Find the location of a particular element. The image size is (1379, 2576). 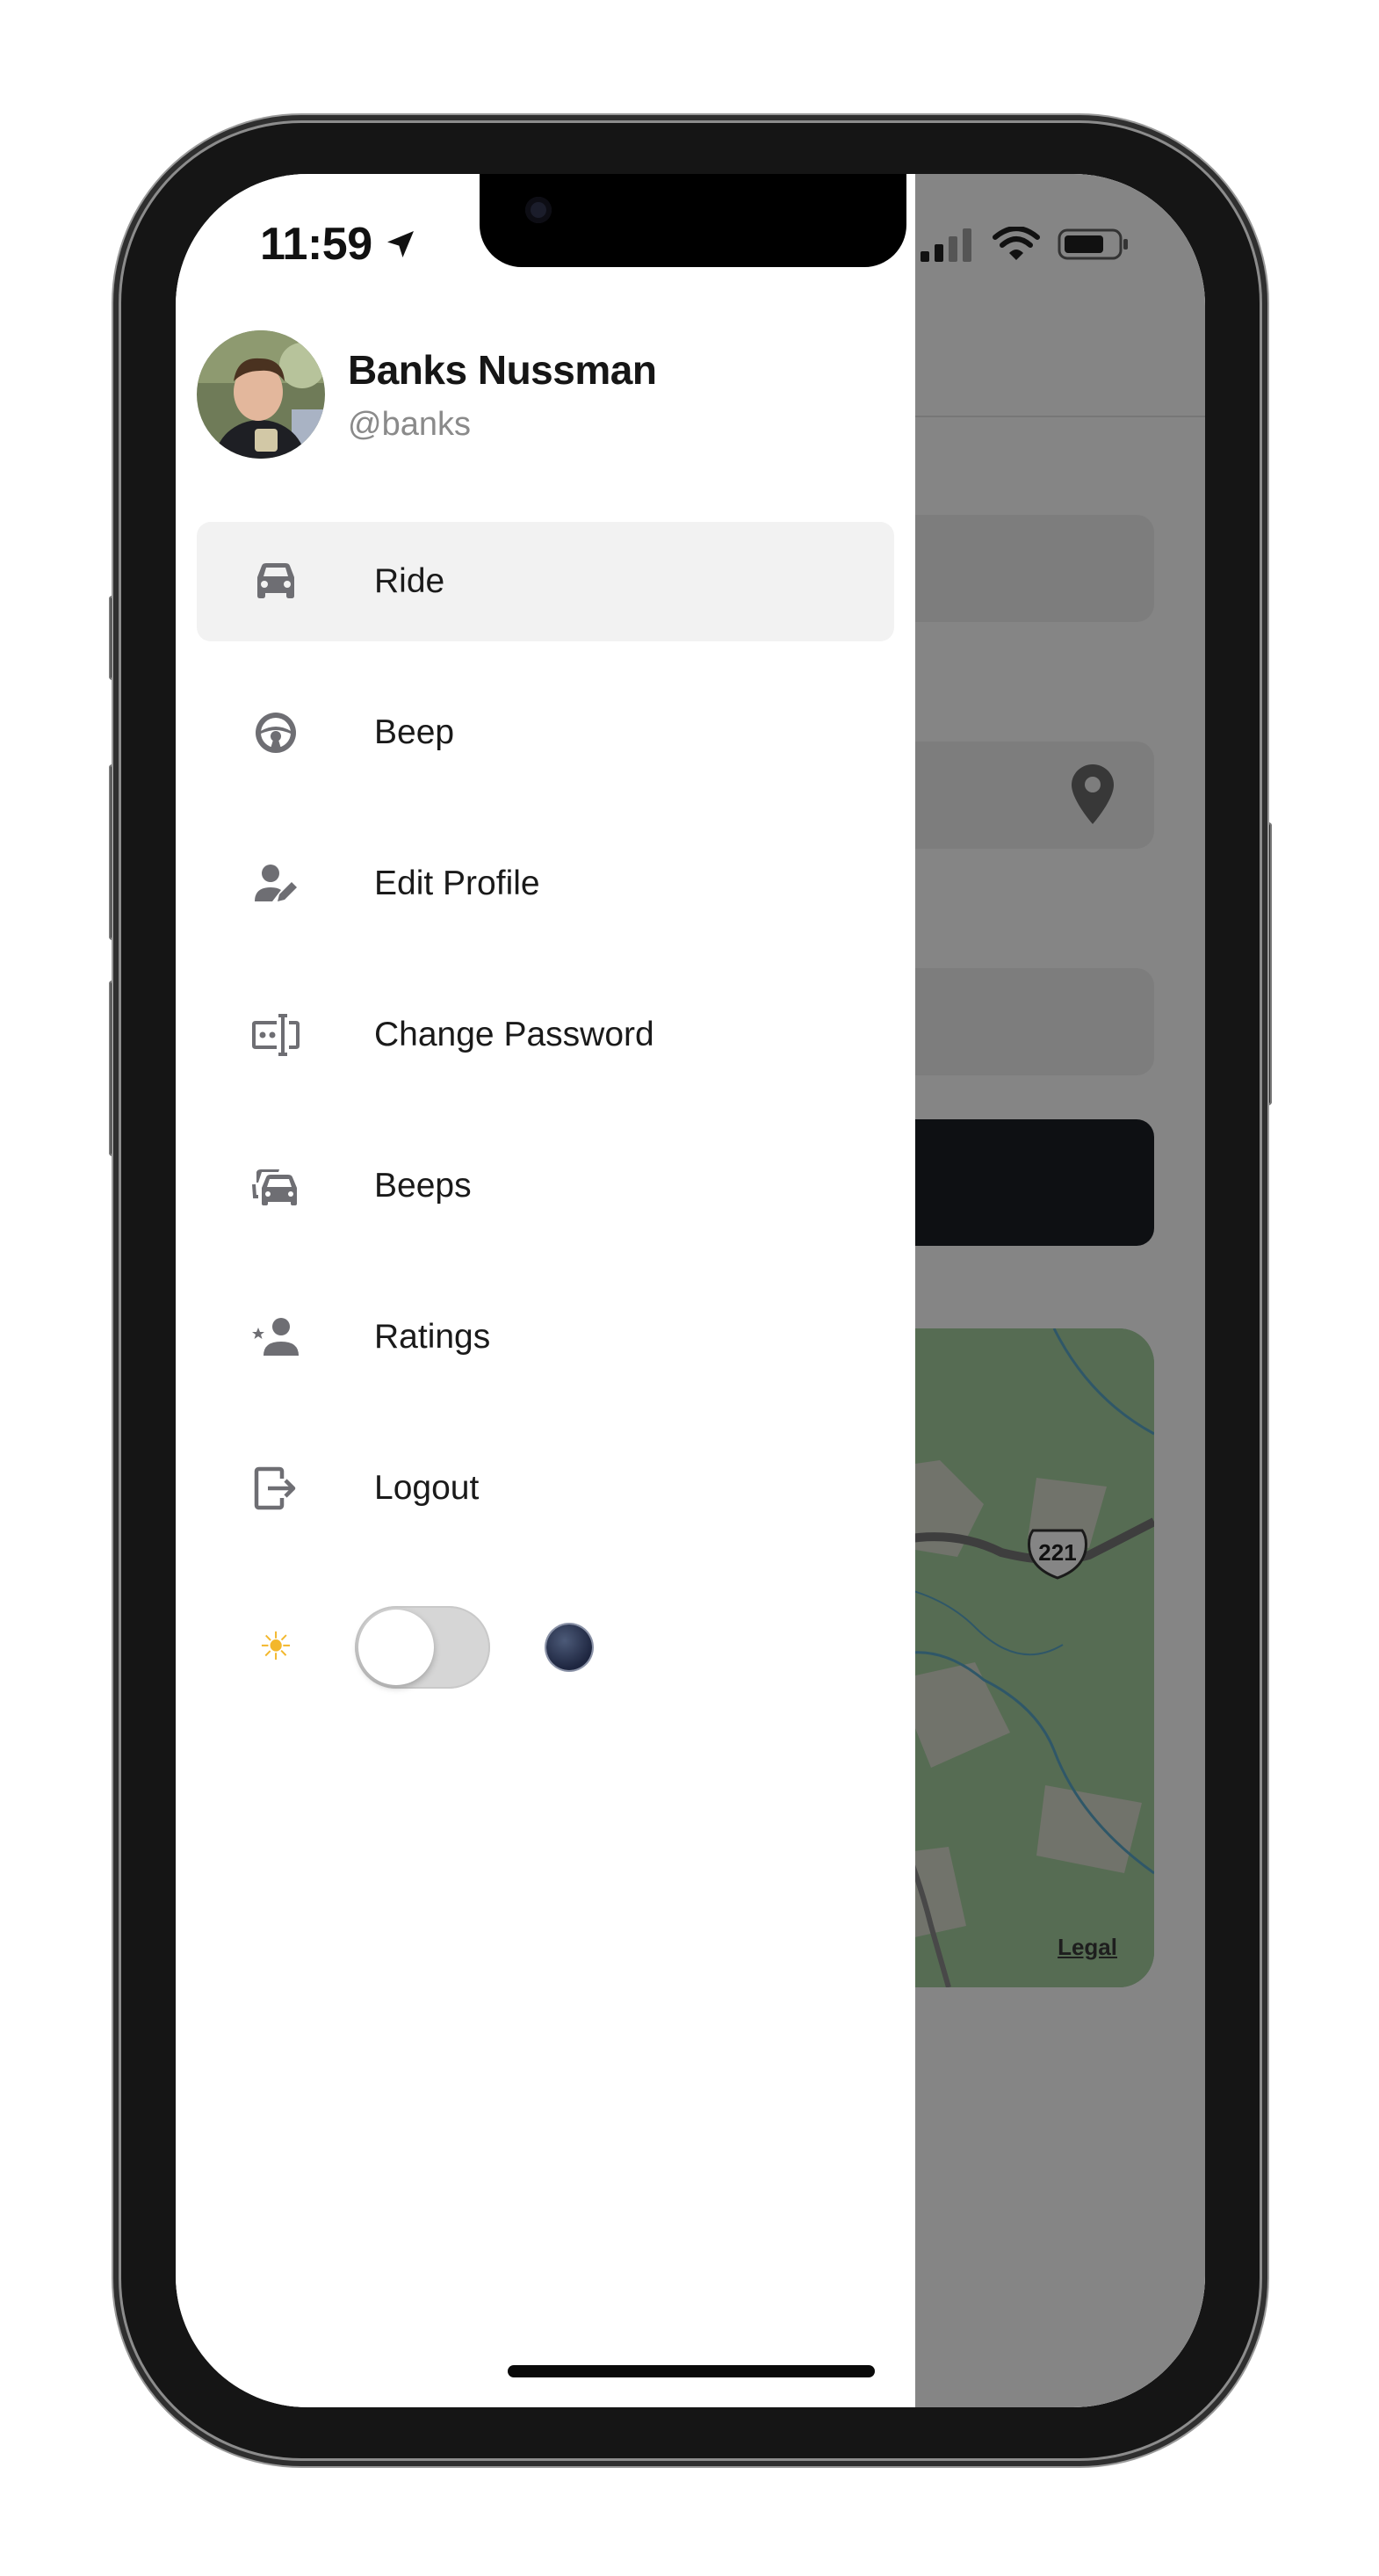

menu-item-beeps: Beeps is located at coordinates (546, 1186).